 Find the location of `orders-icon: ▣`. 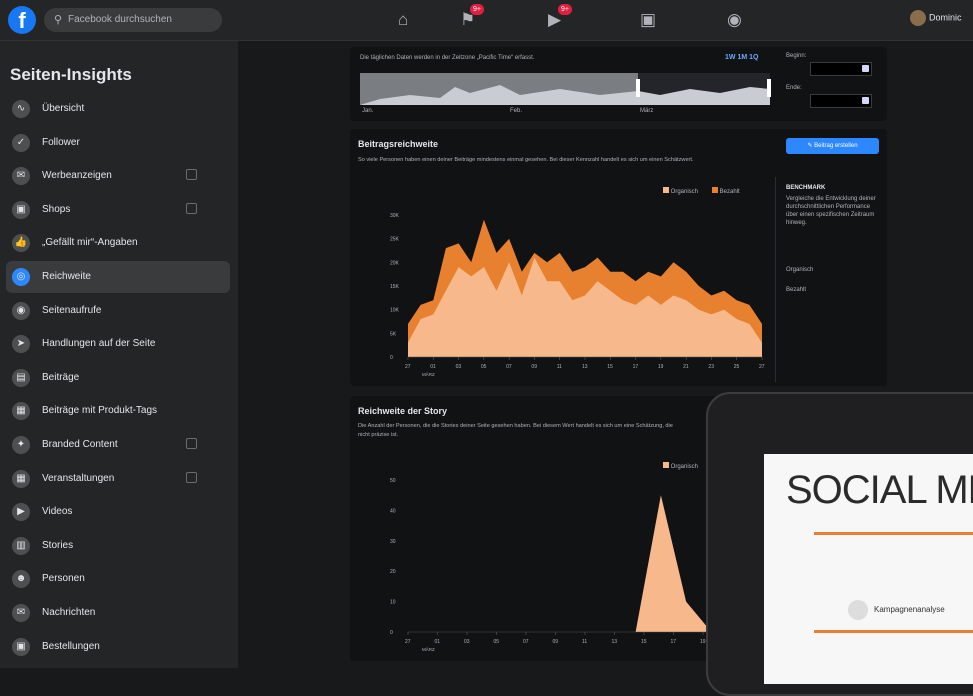

orders-icon: ▣ is located at coordinates (21, 646).